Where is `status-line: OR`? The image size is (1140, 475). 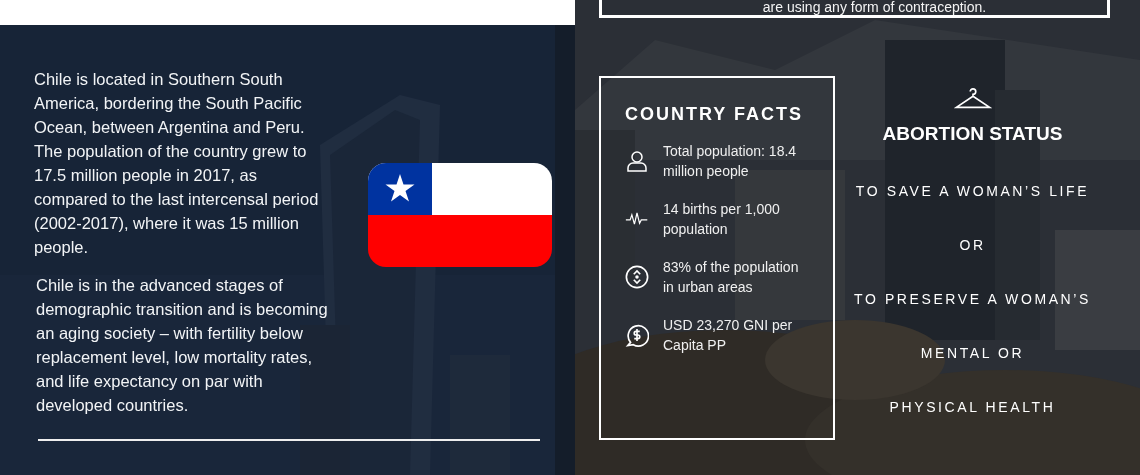 status-line: OR is located at coordinates (972, 245).